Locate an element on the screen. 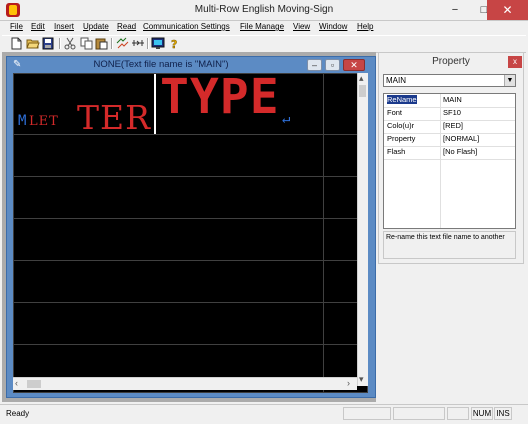  text-cursor is located at coordinates (155, 104).